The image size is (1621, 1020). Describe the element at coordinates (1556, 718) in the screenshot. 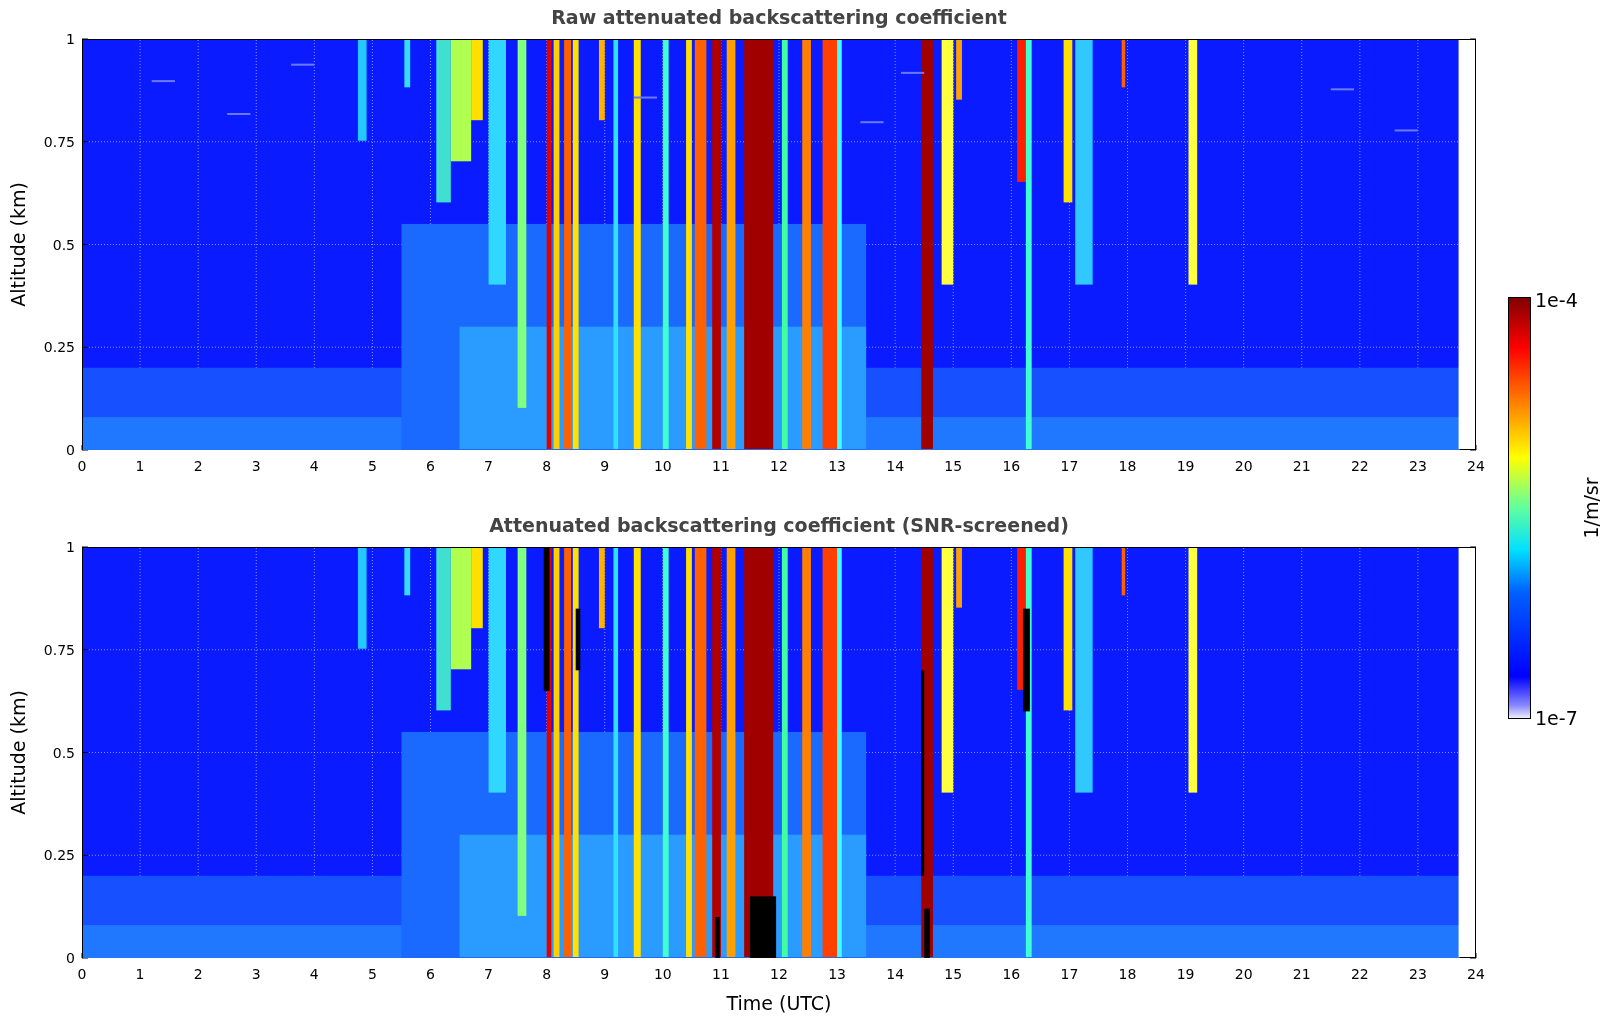

I see `colorbar-tick-label: 1e-7` at that location.